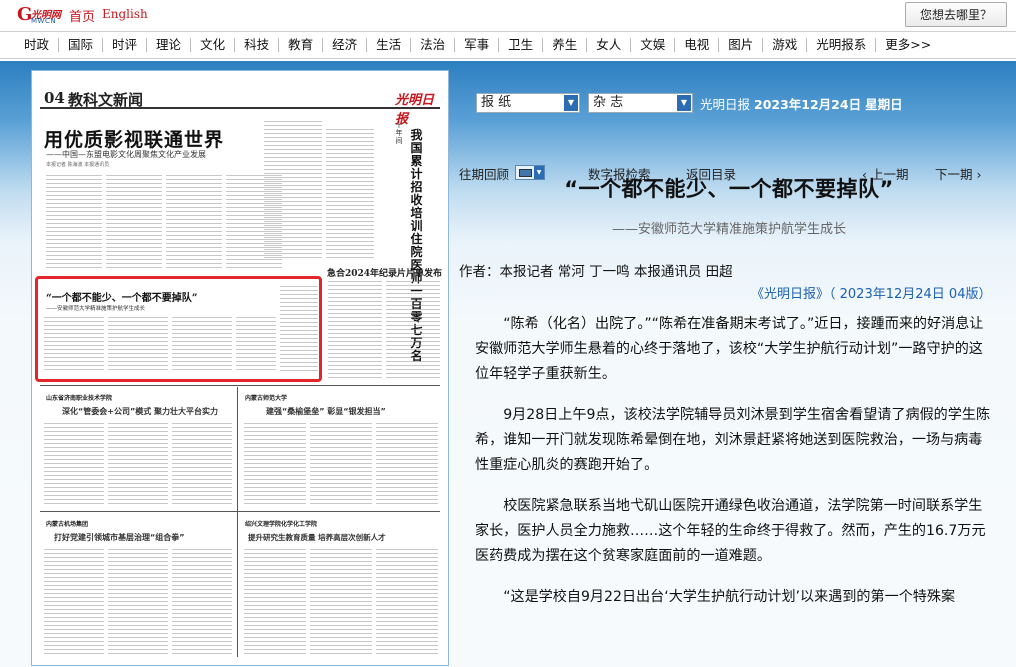  I want to click on magazine-select-value: 杂 志, so click(608, 102).